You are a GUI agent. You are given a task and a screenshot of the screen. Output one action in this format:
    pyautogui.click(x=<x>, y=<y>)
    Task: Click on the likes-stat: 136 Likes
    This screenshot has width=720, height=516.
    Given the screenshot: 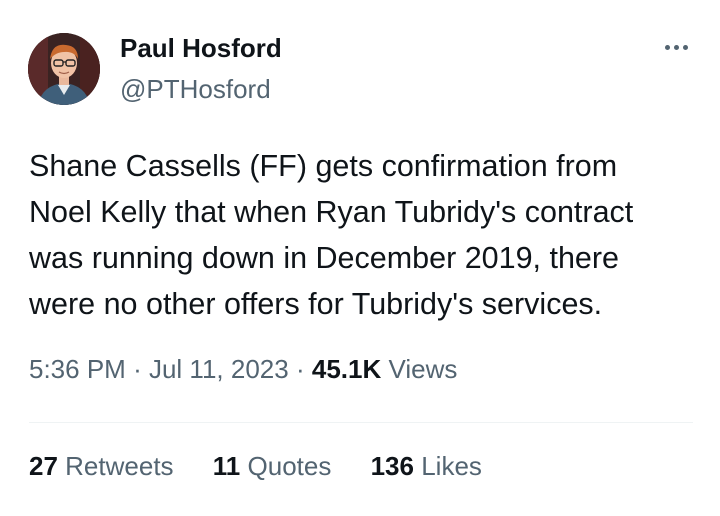 What is the action you would take?
    pyautogui.click(x=426, y=466)
    